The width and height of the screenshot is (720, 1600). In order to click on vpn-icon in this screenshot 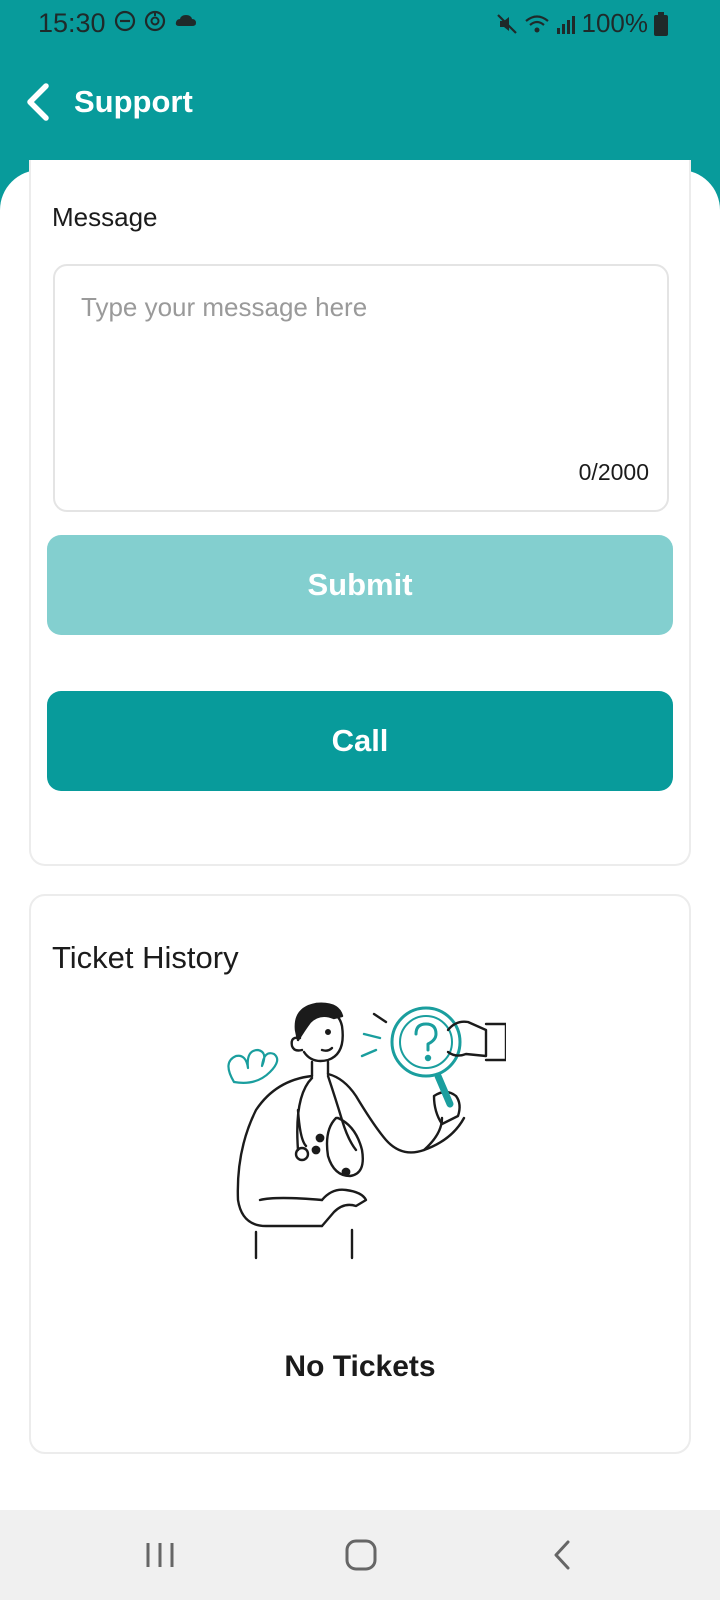, I will do `click(155, 21)`.